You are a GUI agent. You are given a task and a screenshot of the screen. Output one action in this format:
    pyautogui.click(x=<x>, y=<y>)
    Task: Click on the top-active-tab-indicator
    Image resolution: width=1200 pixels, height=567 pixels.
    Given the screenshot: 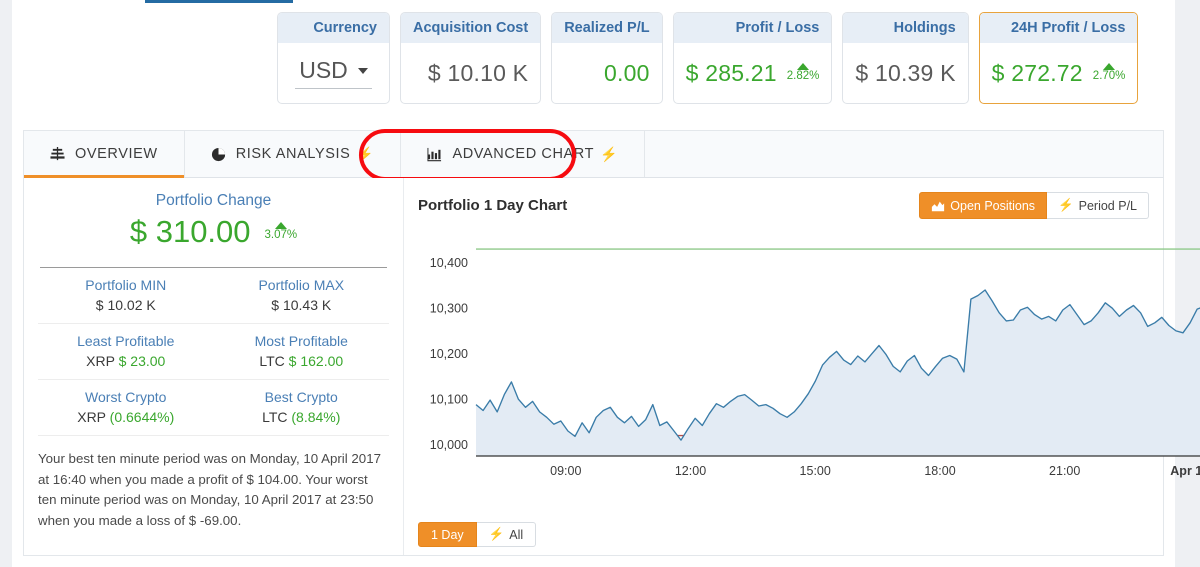 What is the action you would take?
    pyautogui.click(x=219, y=1)
    